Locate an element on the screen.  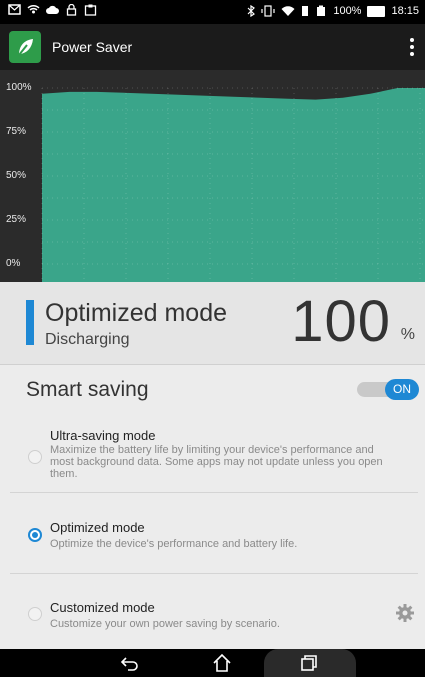
sim-icon is located at coordinates (305, 11).